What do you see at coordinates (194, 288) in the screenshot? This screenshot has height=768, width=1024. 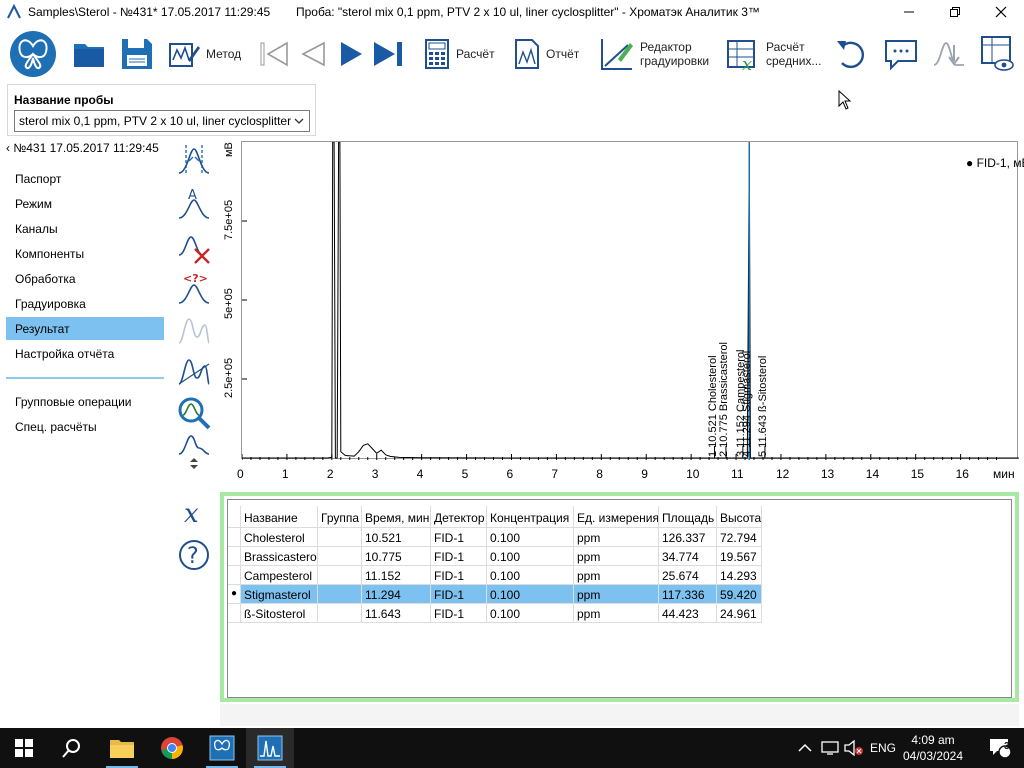 I see `identify-peak-tool: <?>` at bounding box center [194, 288].